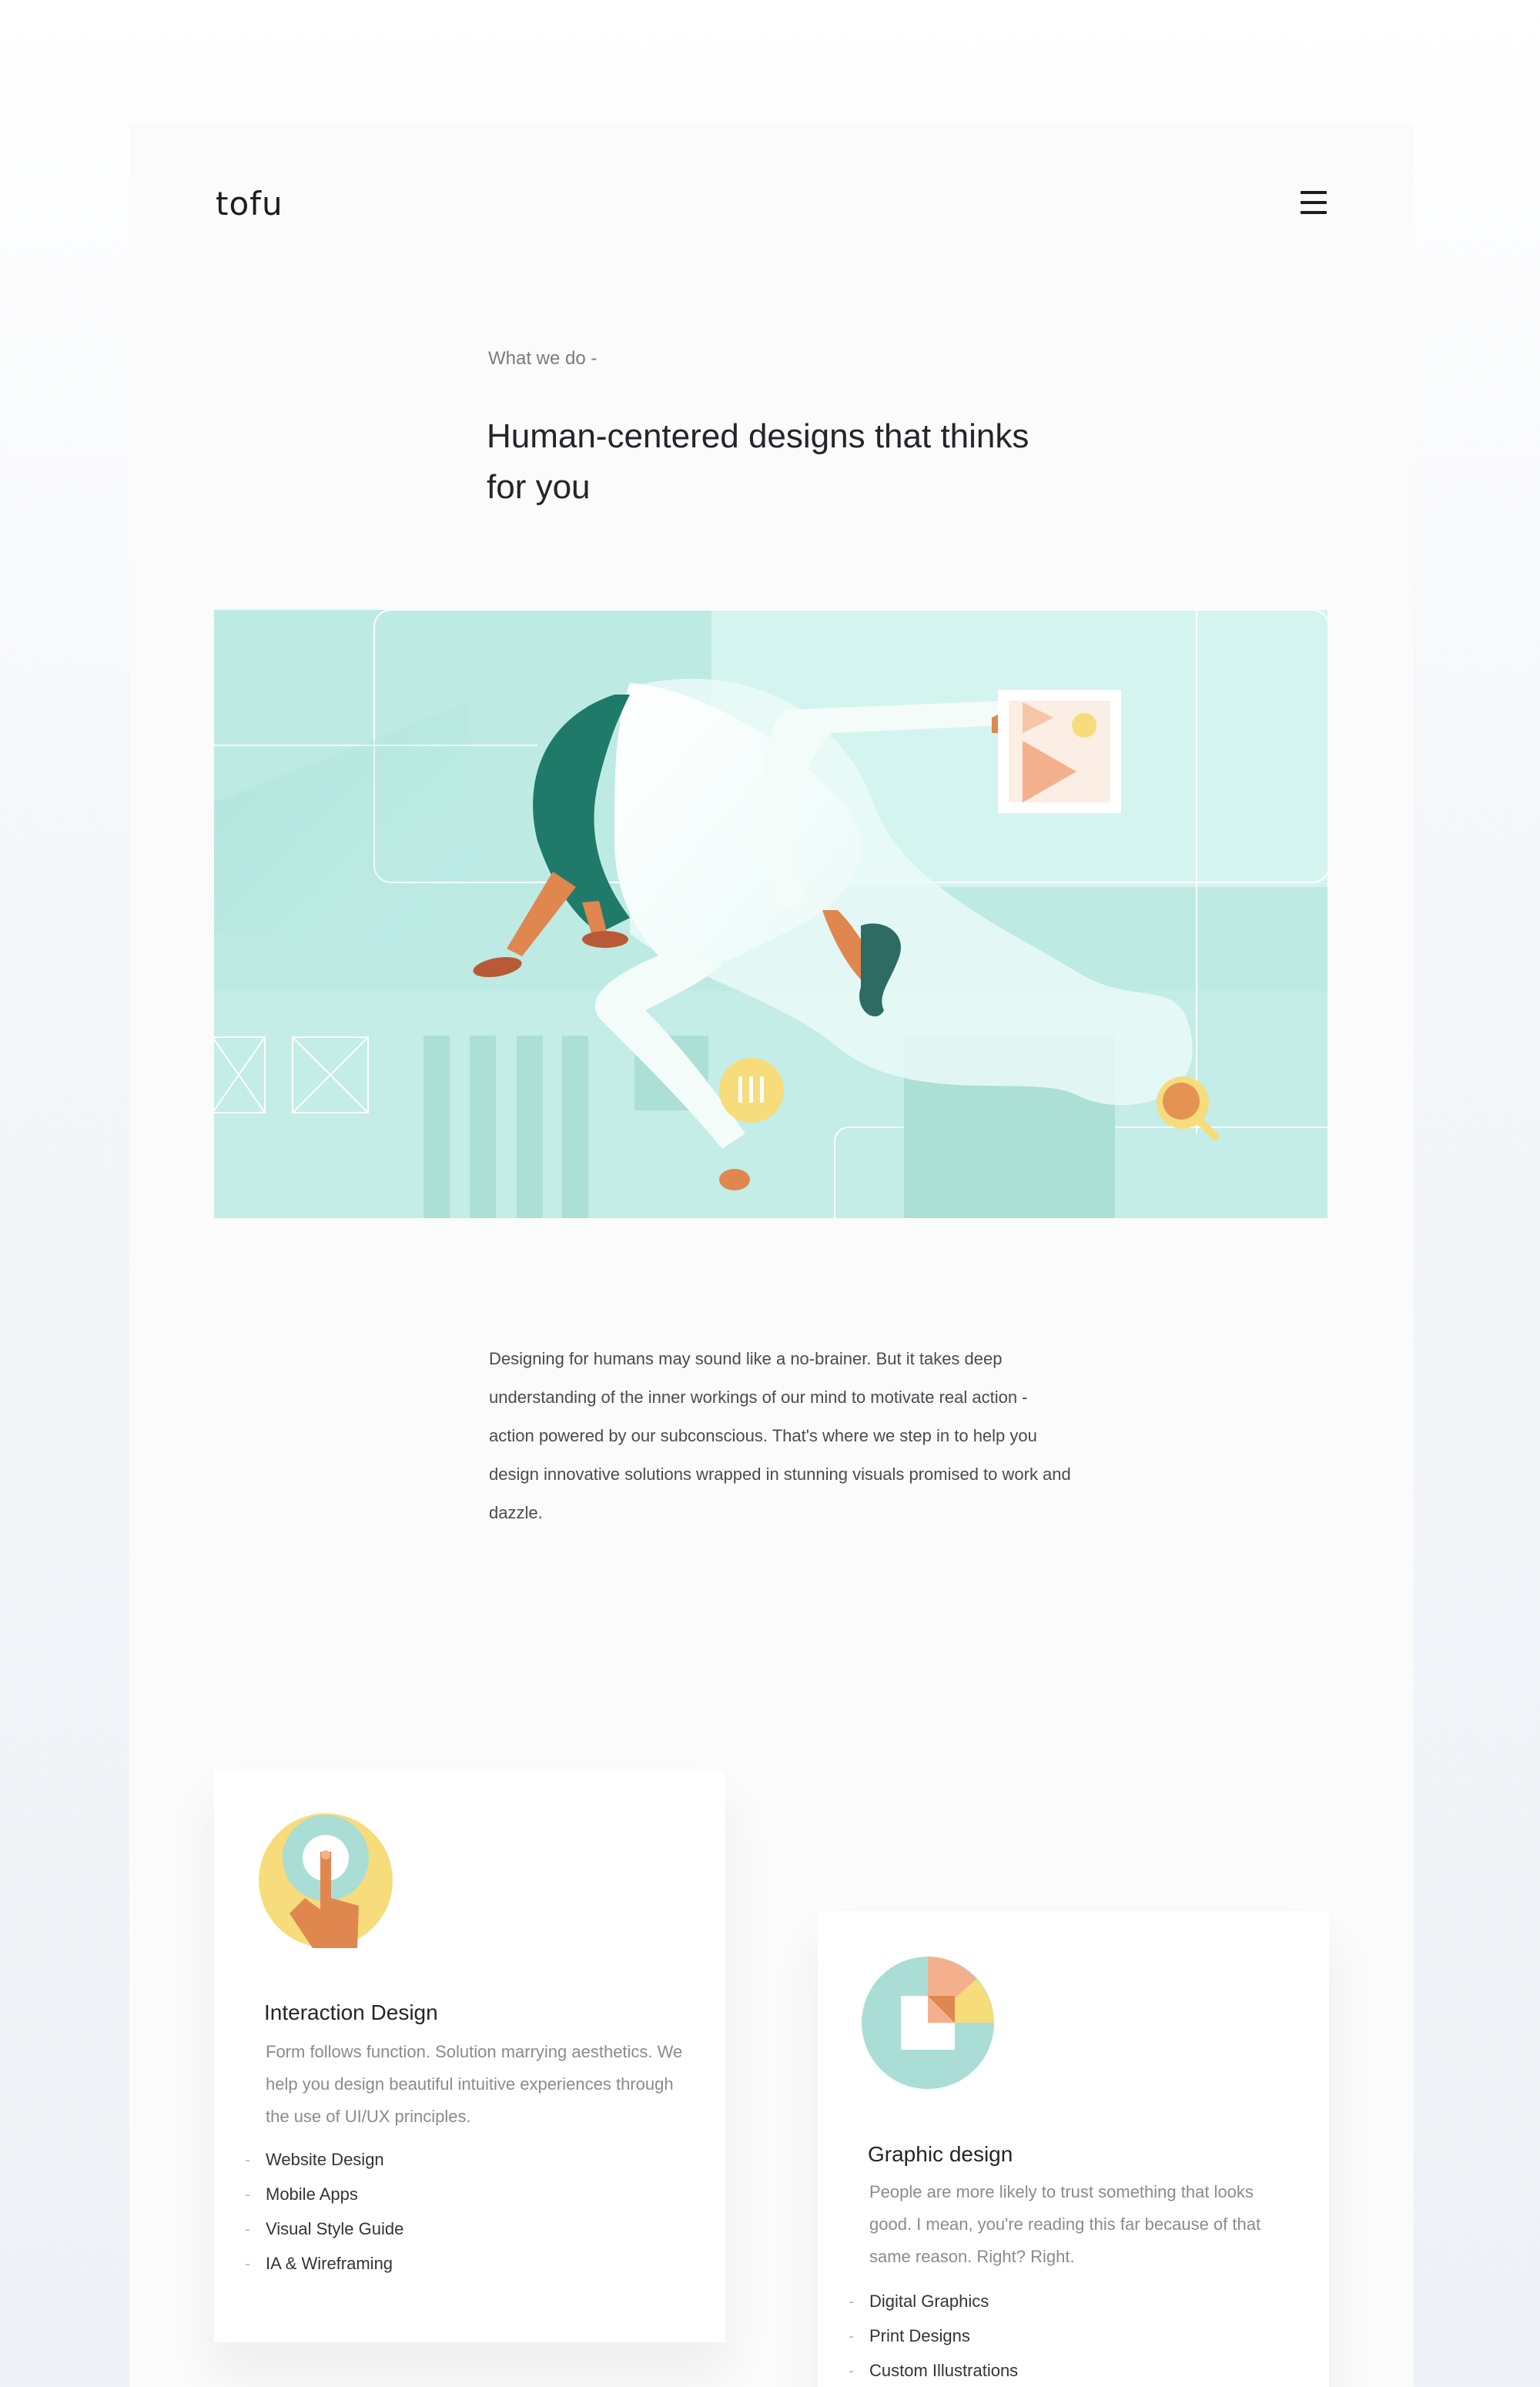 The height and width of the screenshot is (2387, 1540). What do you see at coordinates (324, 2159) in the screenshot?
I see `list-item: Website Design` at bounding box center [324, 2159].